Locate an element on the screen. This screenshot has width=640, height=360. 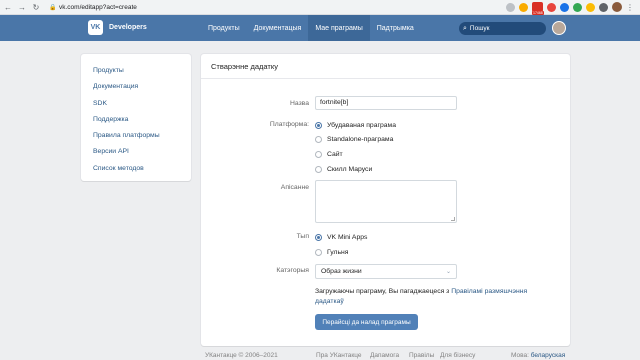
chevron-down-icon: ⌄ is located at coordinates (448, 272).